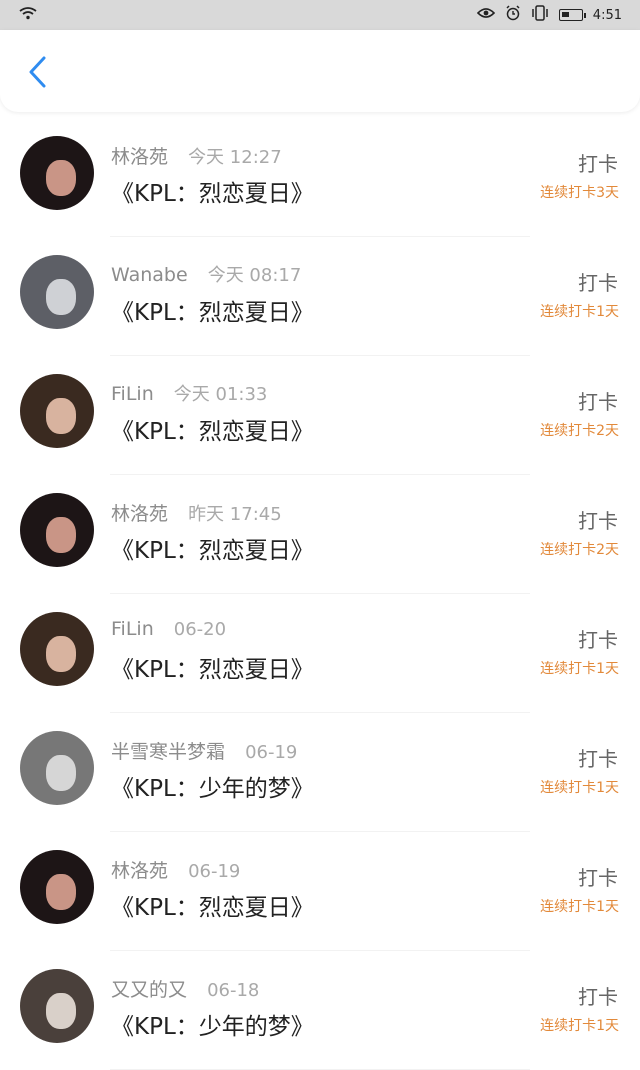 This screenshot has height=1070, width=640. I want to click on alarm-icon, so click(513, 15).